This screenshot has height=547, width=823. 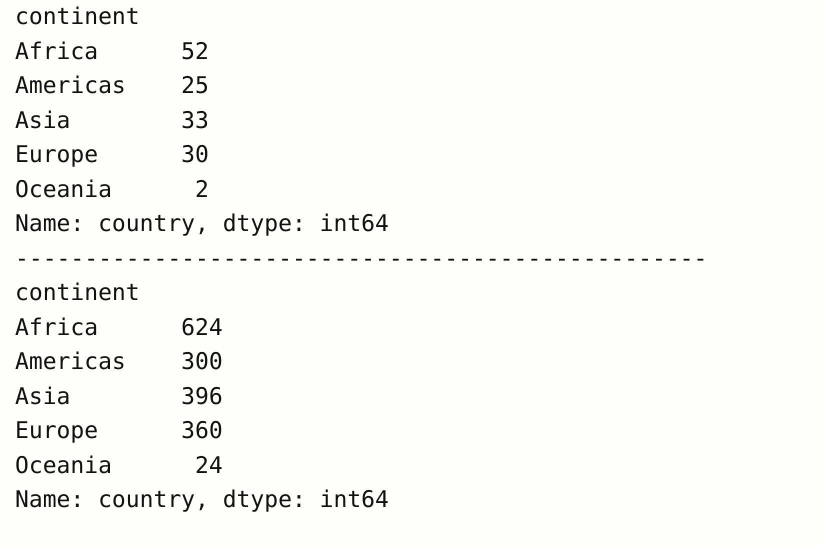 What do you see at coordinates (195, 155) in the screenshot?
I see `row-value: 30` at bounding box center [195, 155].